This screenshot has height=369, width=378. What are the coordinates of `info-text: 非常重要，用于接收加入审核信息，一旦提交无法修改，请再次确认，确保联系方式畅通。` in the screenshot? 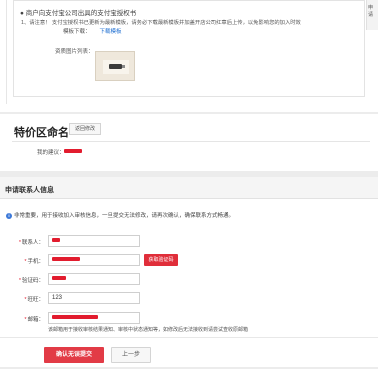 It's located at (124, 216).